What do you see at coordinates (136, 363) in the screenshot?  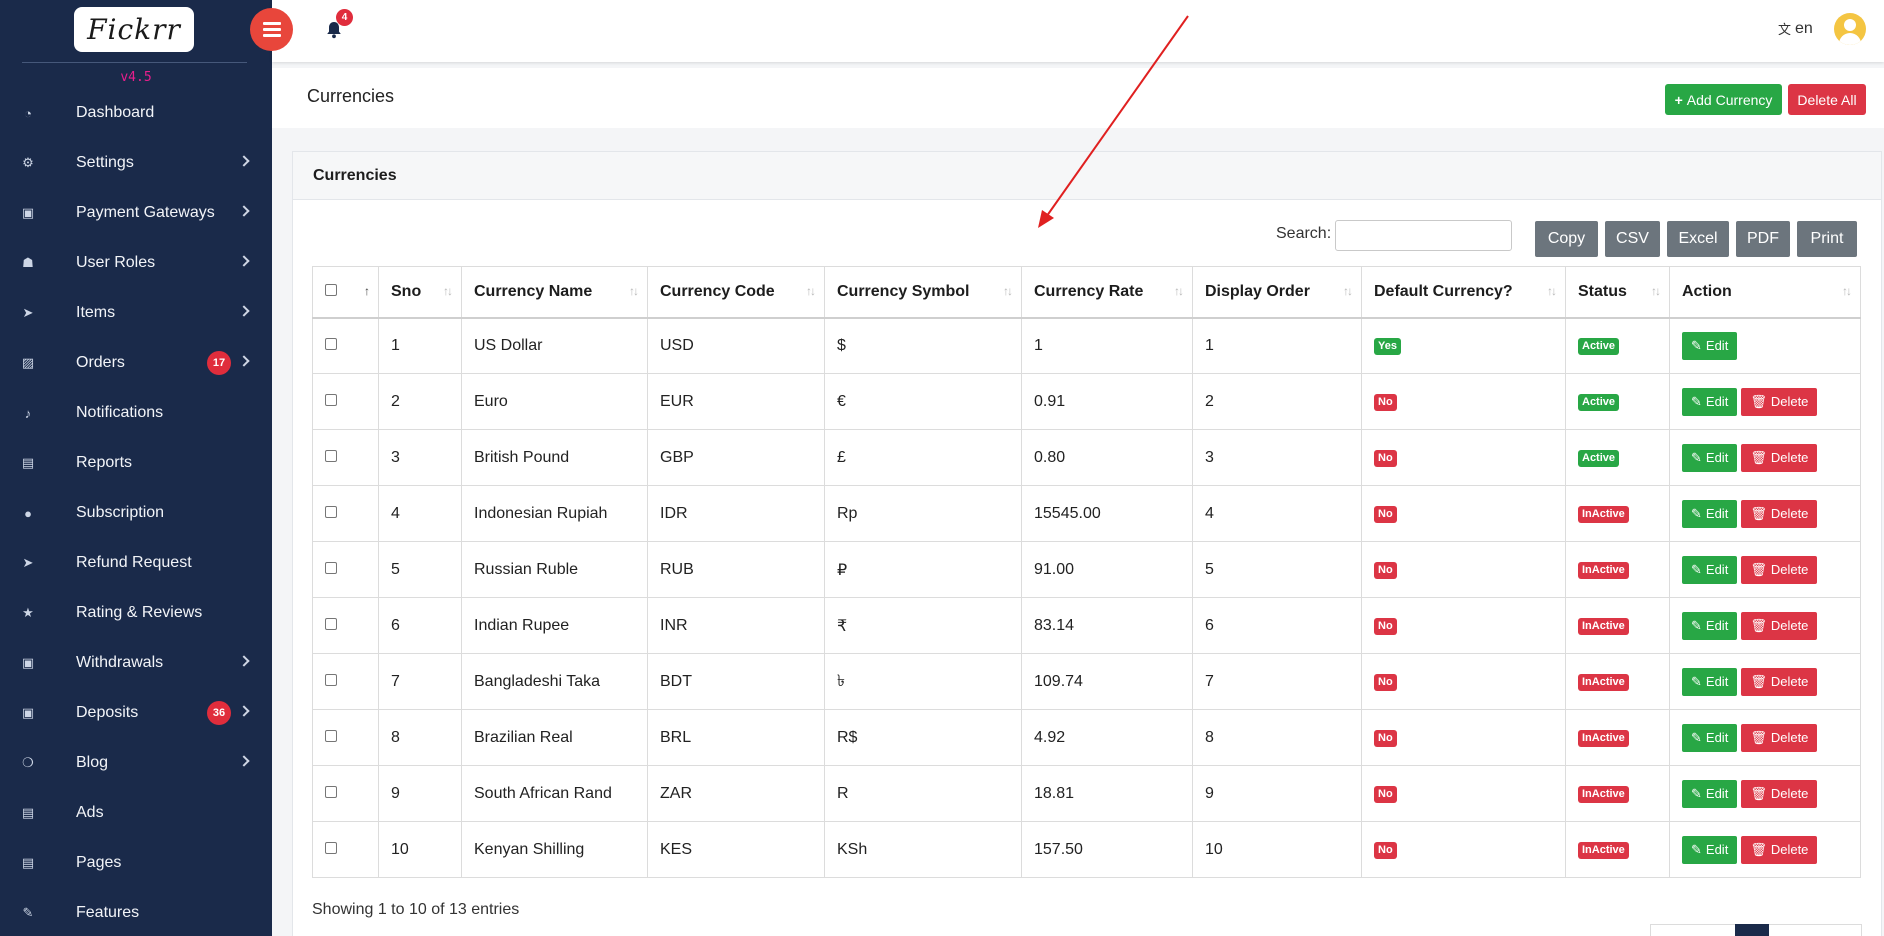 I see `sidebar-item-orders: ▨ Orders 17` at bounding box center [136, 363].